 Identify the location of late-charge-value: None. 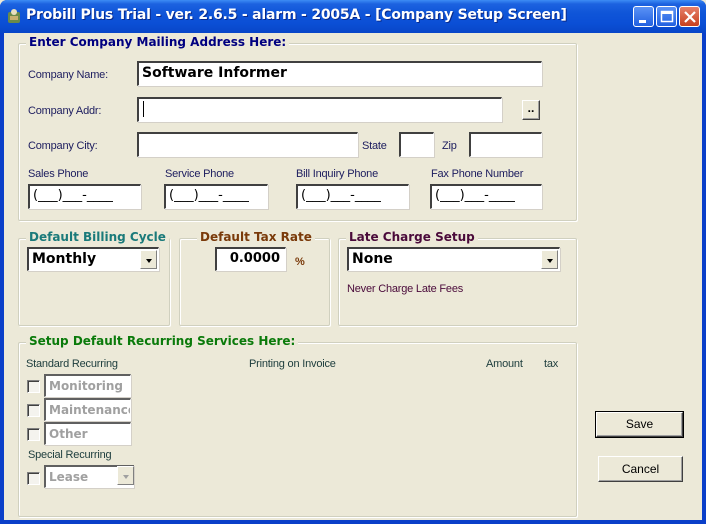
(372, 259).